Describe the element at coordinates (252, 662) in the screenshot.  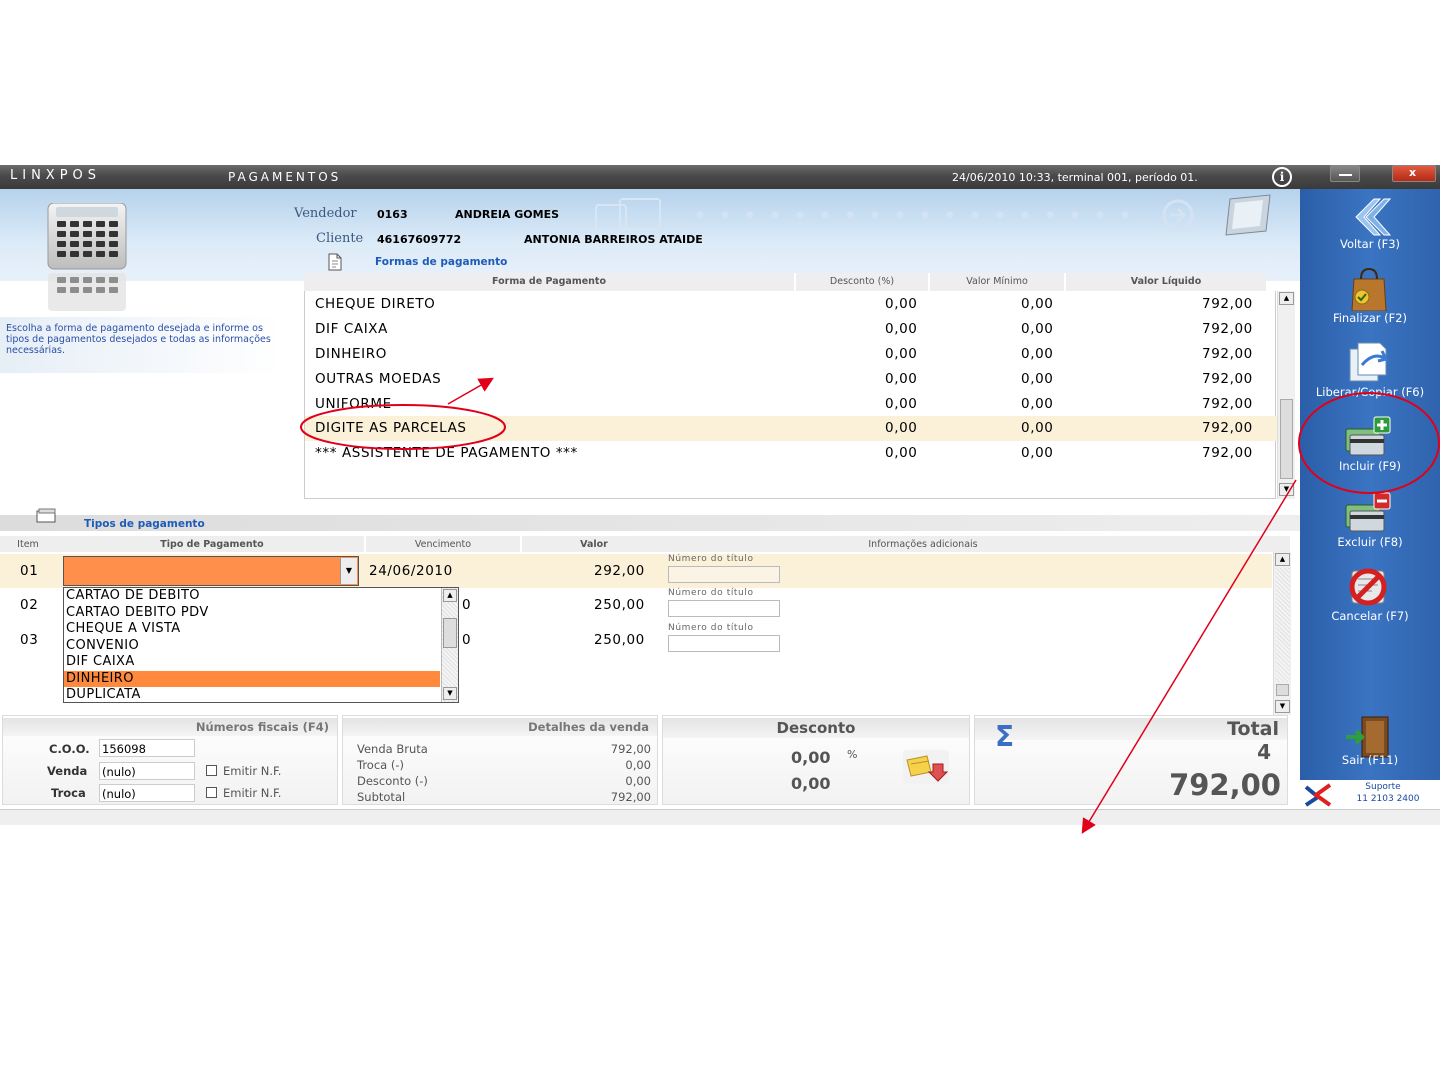
I see `dropdown-option: DIF CAIXA` at that location.